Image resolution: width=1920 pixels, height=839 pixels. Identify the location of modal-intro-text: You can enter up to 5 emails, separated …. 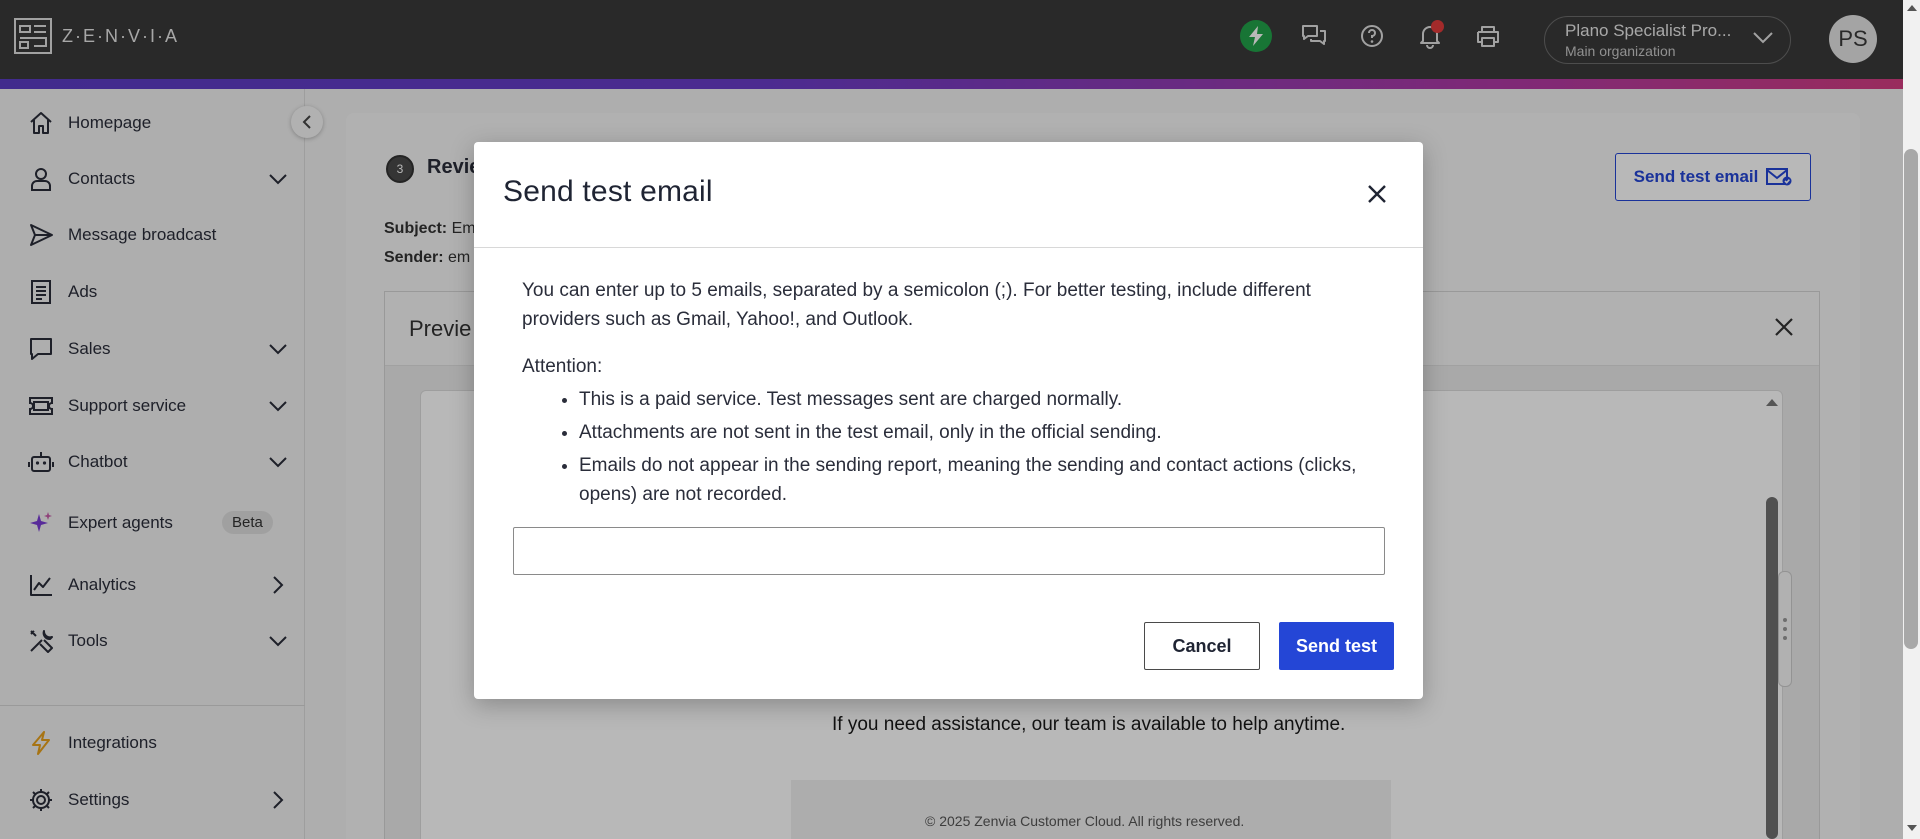
(916, 305).